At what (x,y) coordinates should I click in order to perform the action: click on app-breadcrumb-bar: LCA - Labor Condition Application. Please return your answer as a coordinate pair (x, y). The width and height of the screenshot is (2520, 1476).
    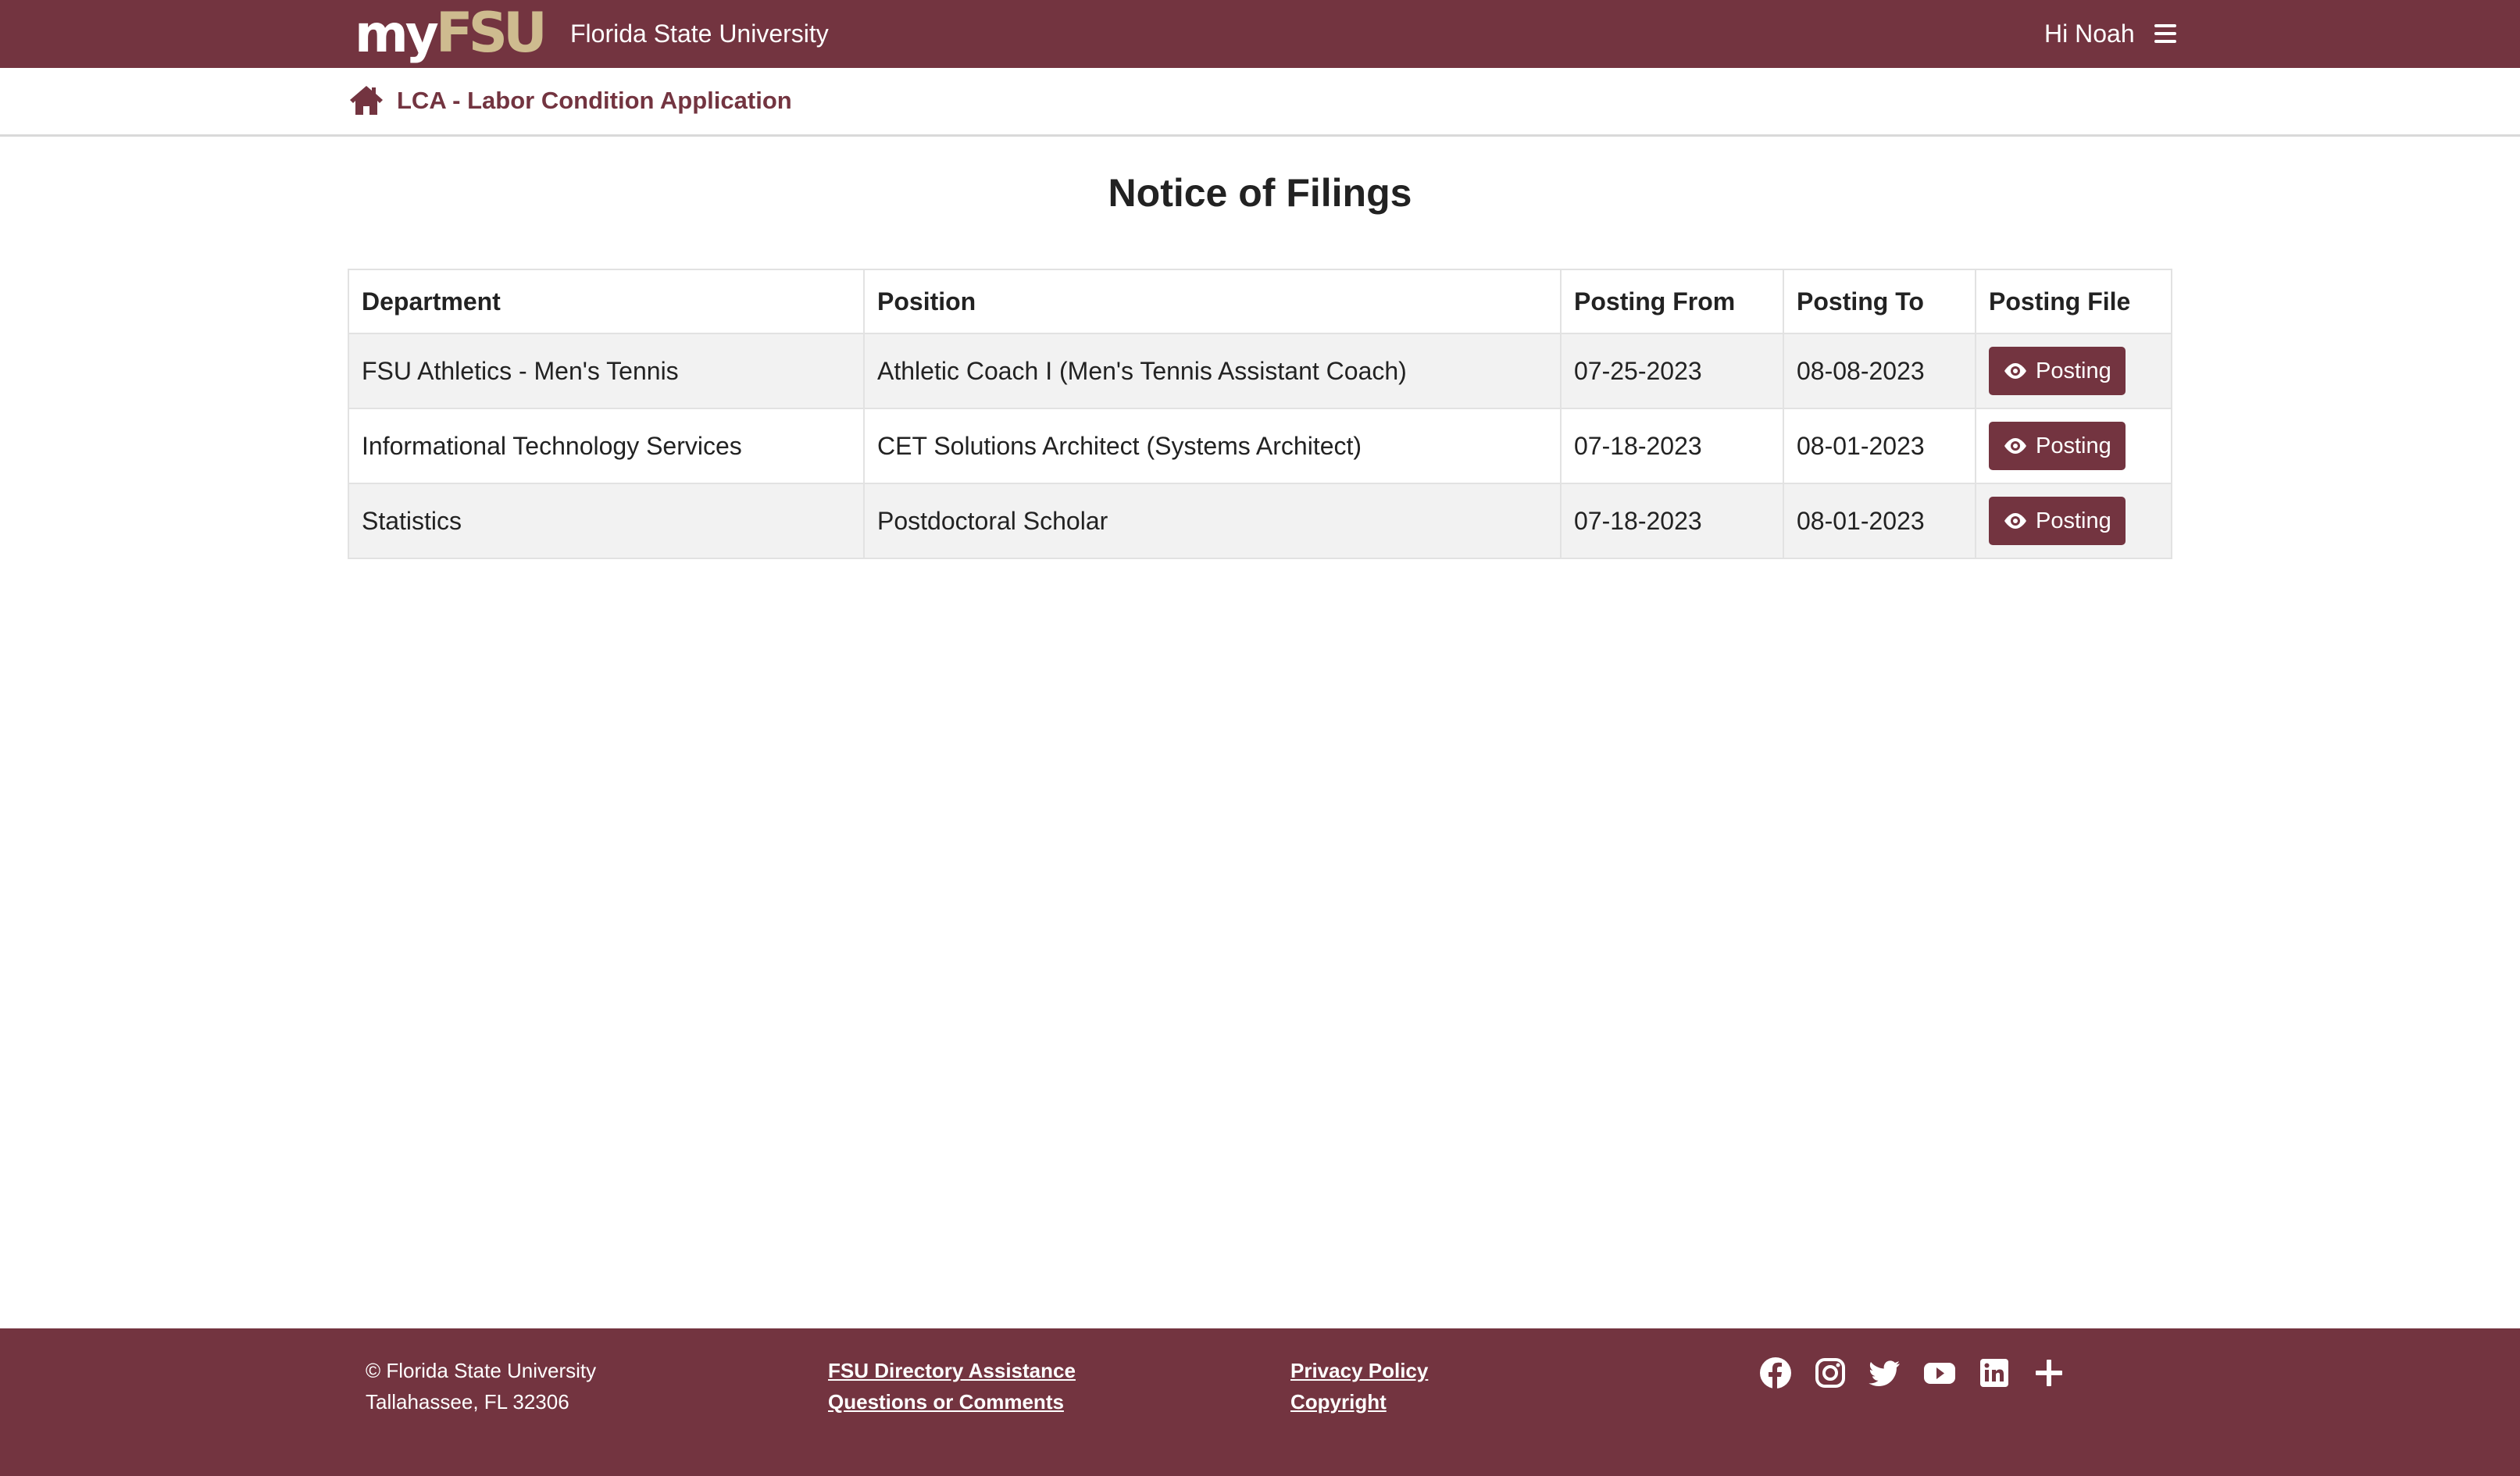
    Looking at the image, I should click on (1260, 102).